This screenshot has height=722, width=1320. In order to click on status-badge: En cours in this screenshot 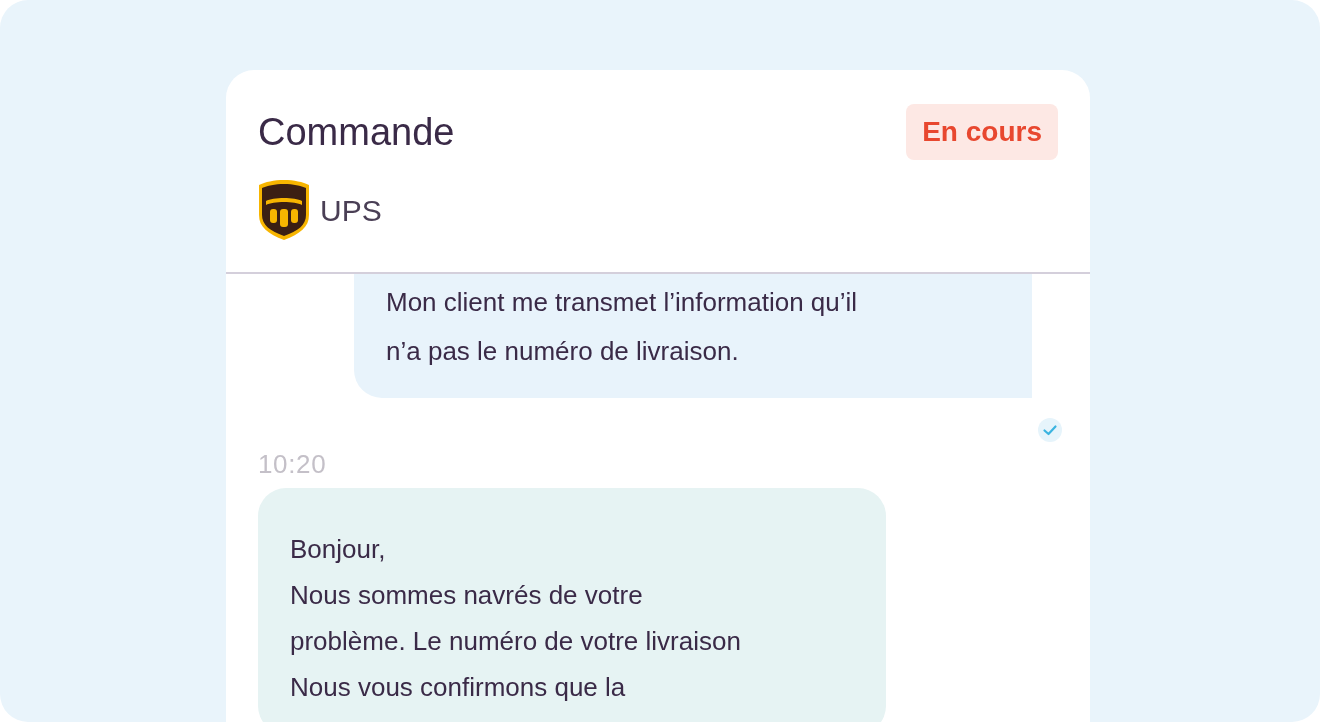, I will do `click(982, 132)`.